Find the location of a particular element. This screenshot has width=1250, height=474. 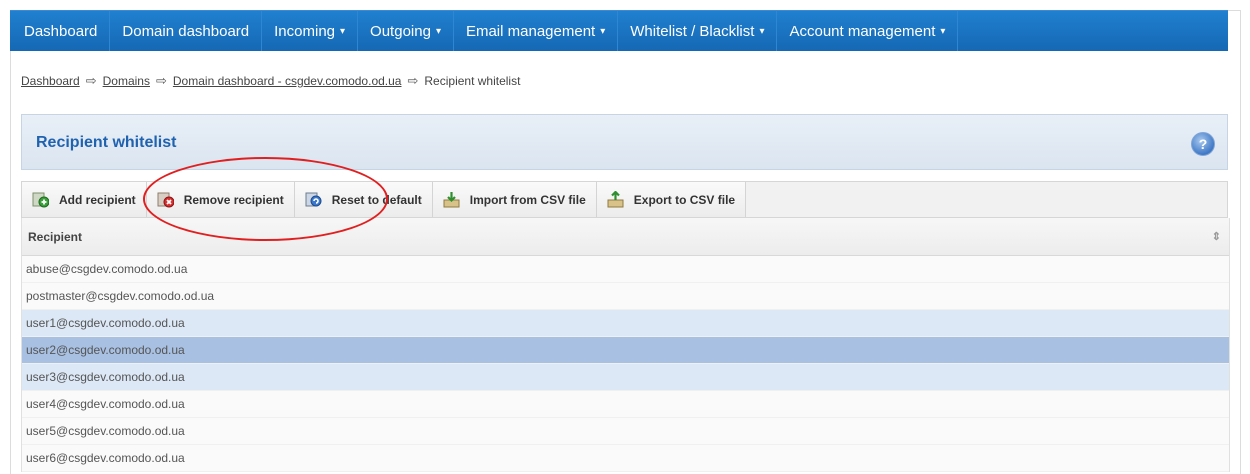

nav-label: Account management is located at coordinates (862, 31).